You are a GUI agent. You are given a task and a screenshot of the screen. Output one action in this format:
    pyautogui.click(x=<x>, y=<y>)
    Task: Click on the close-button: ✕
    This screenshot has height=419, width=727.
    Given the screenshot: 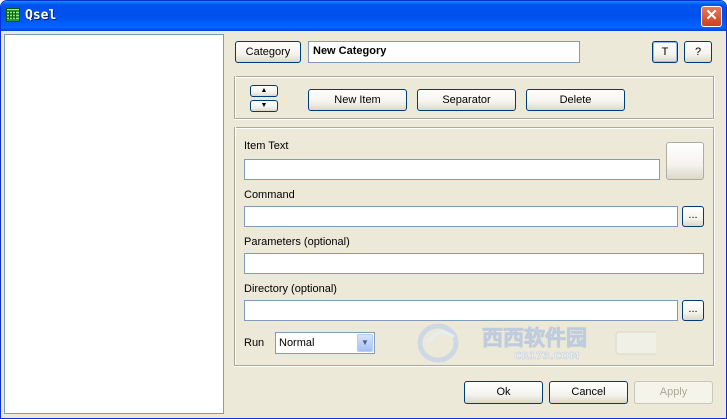 What is the action you would take?
    pyautogui.click(x=711, y=16)
    